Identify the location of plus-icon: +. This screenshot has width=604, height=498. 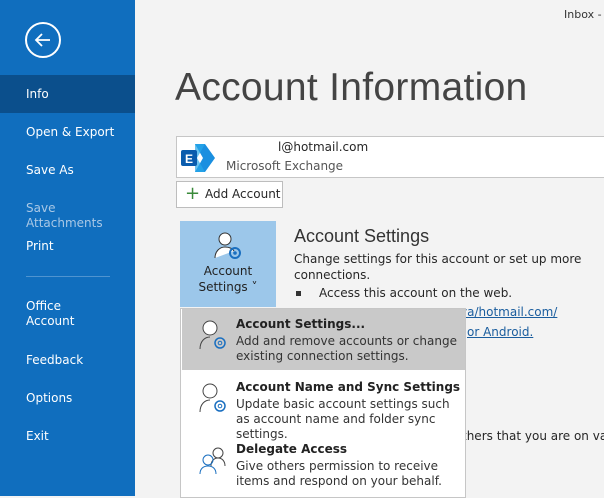
(193, 193).